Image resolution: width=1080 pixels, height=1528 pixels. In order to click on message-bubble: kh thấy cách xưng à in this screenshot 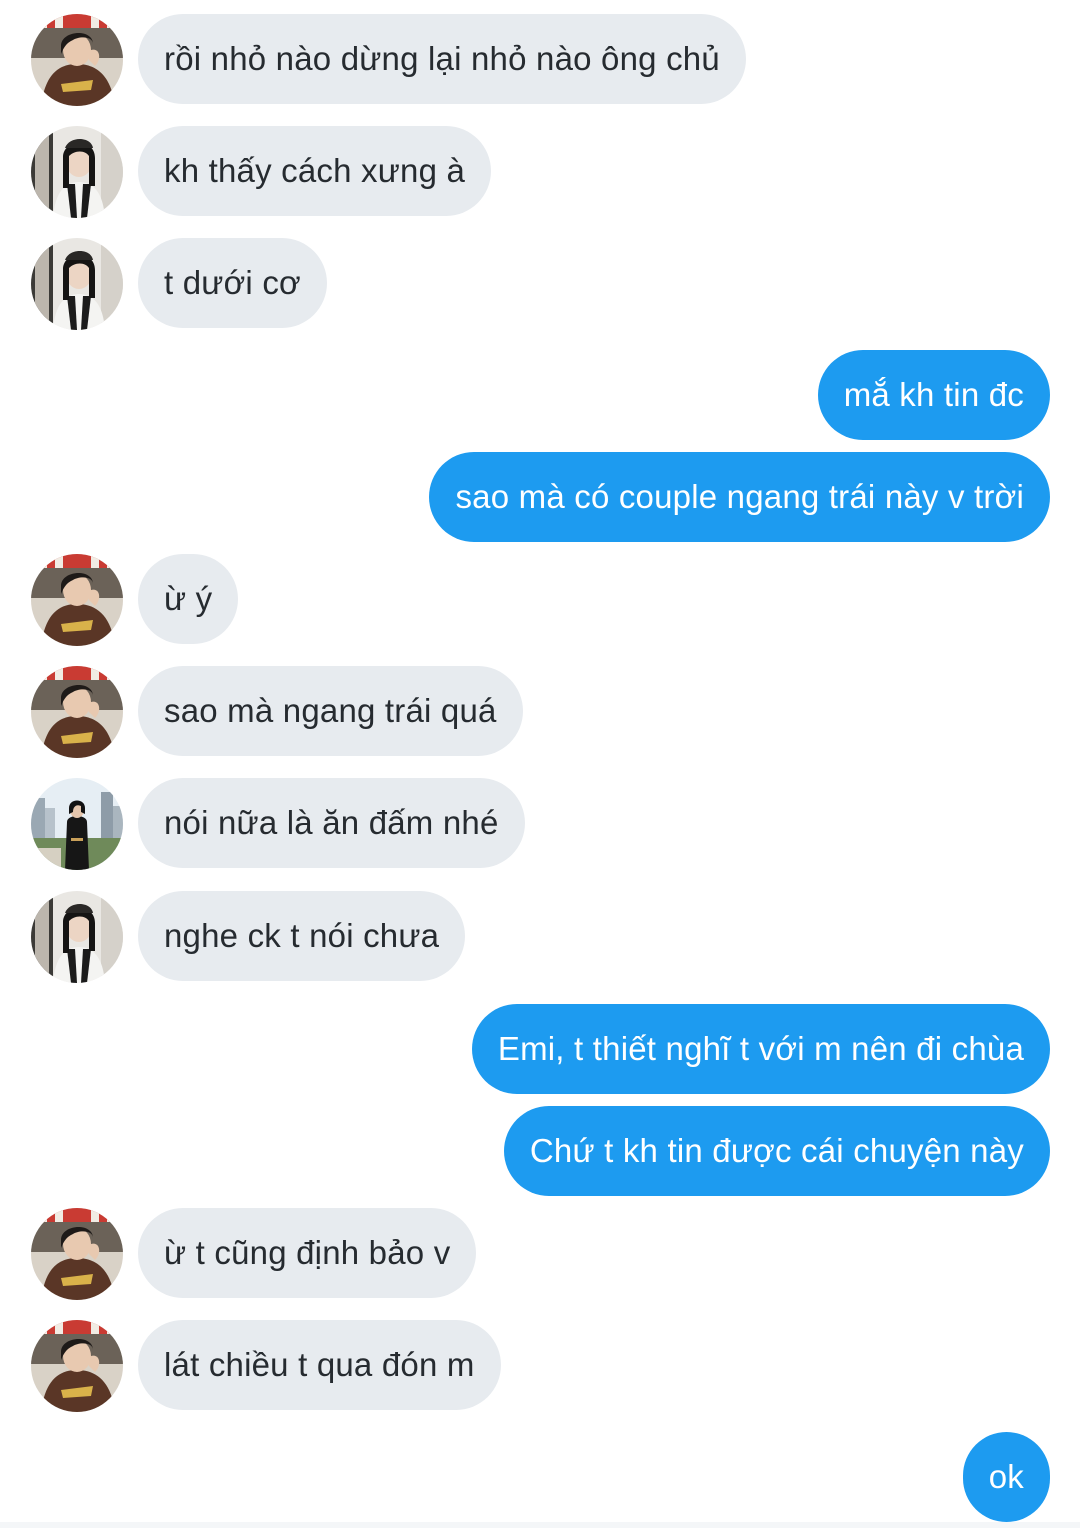, I will do `click(315, 171)`.